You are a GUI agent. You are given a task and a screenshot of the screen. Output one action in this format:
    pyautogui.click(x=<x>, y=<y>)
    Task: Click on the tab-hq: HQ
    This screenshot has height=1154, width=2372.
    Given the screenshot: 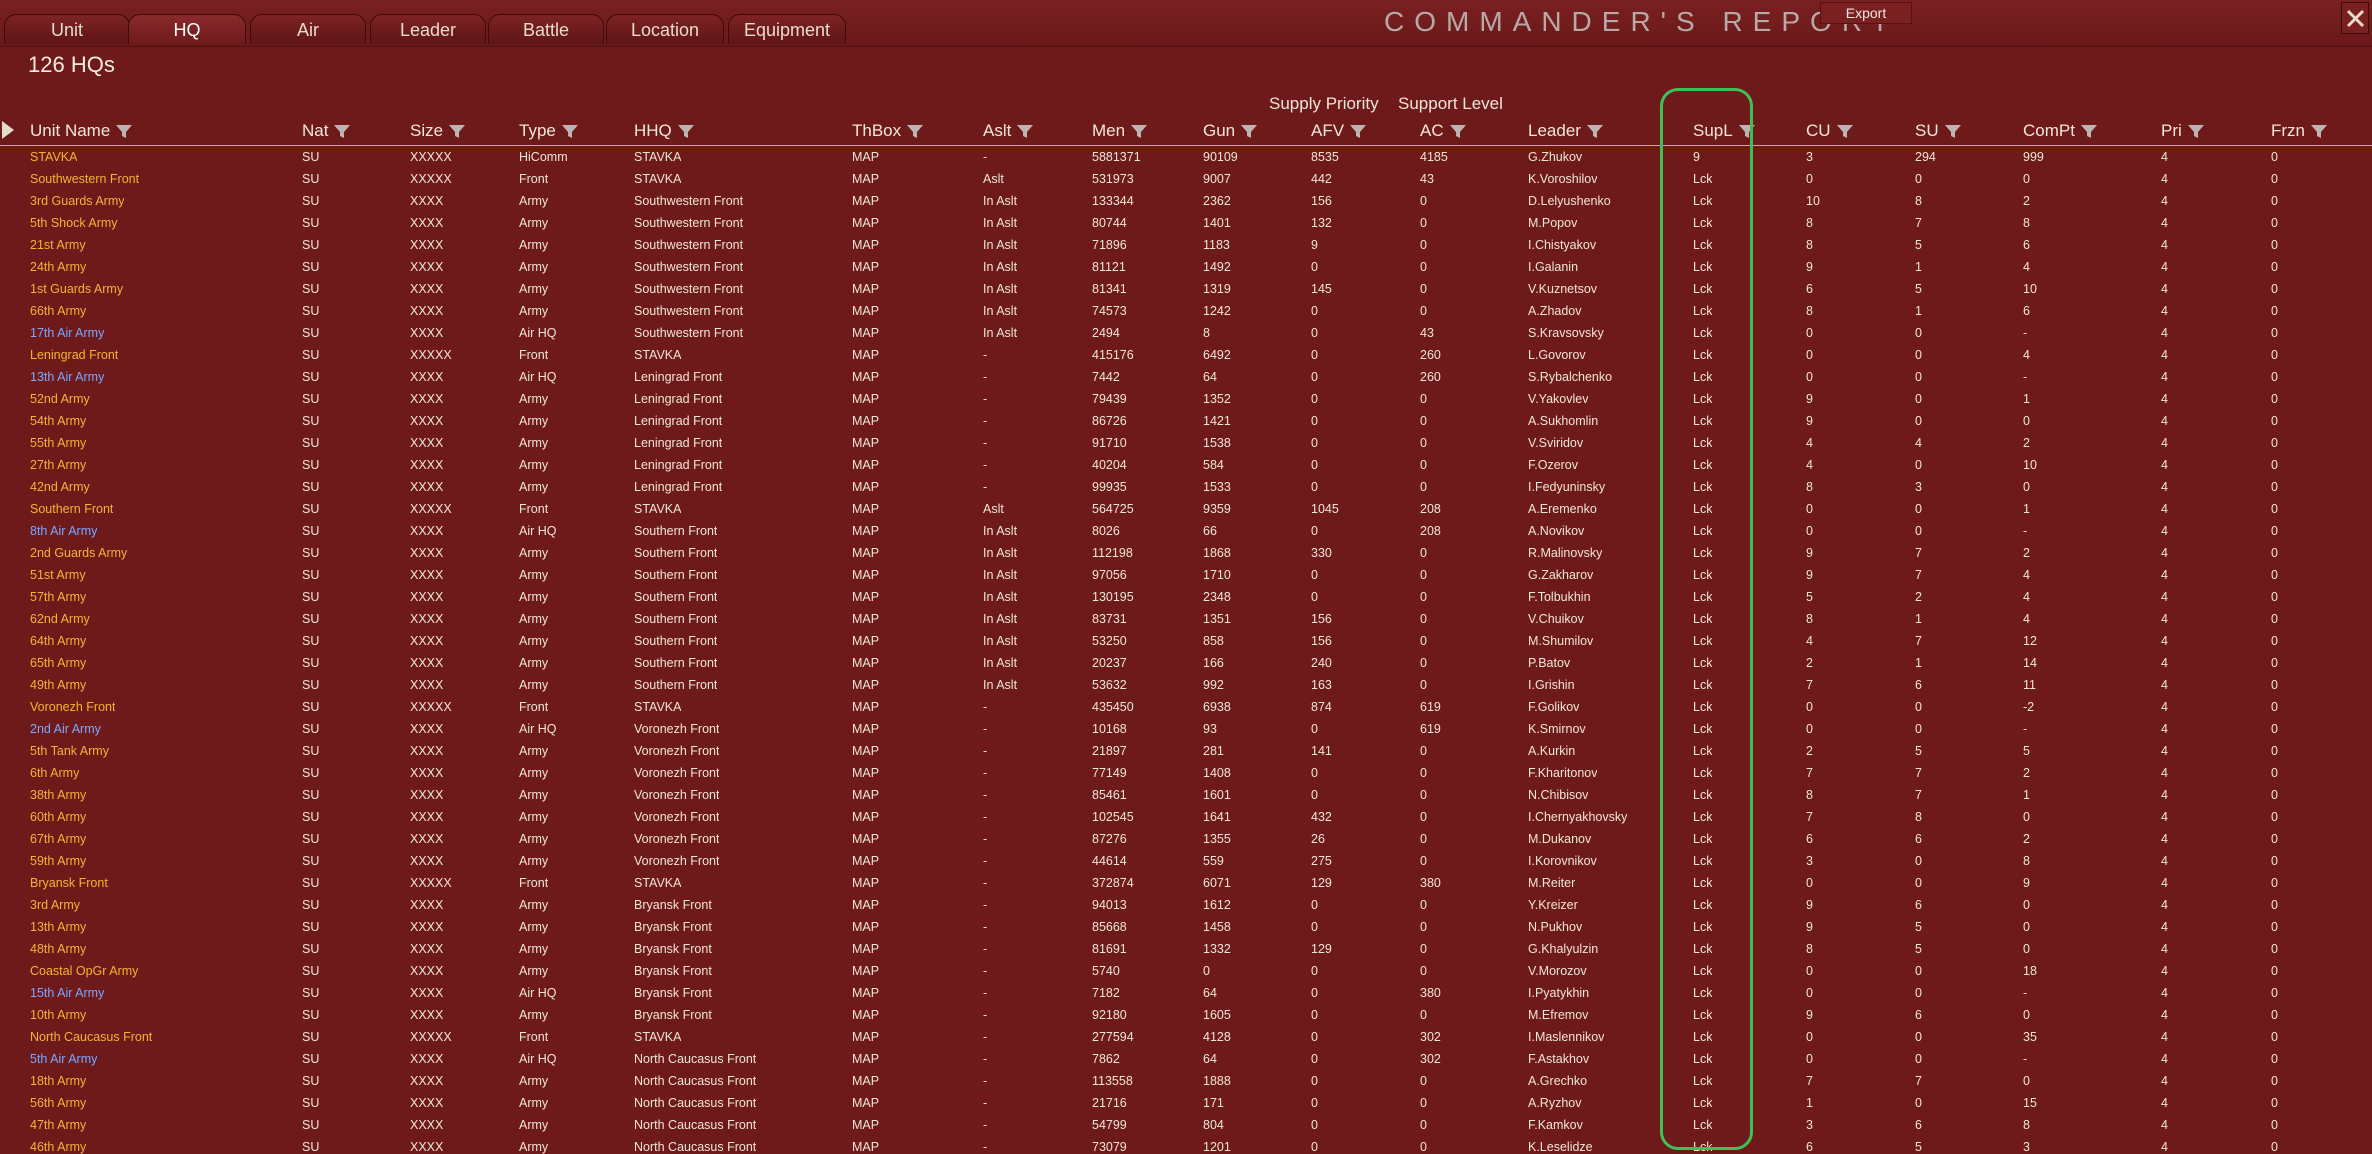 What is the action you would take?
    pyautogui.click(x=187, y=29)
    